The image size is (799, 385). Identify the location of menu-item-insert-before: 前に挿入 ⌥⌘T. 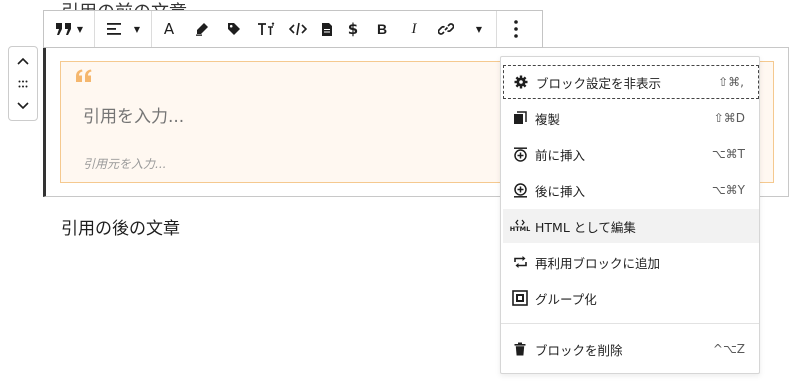
(631, 154).